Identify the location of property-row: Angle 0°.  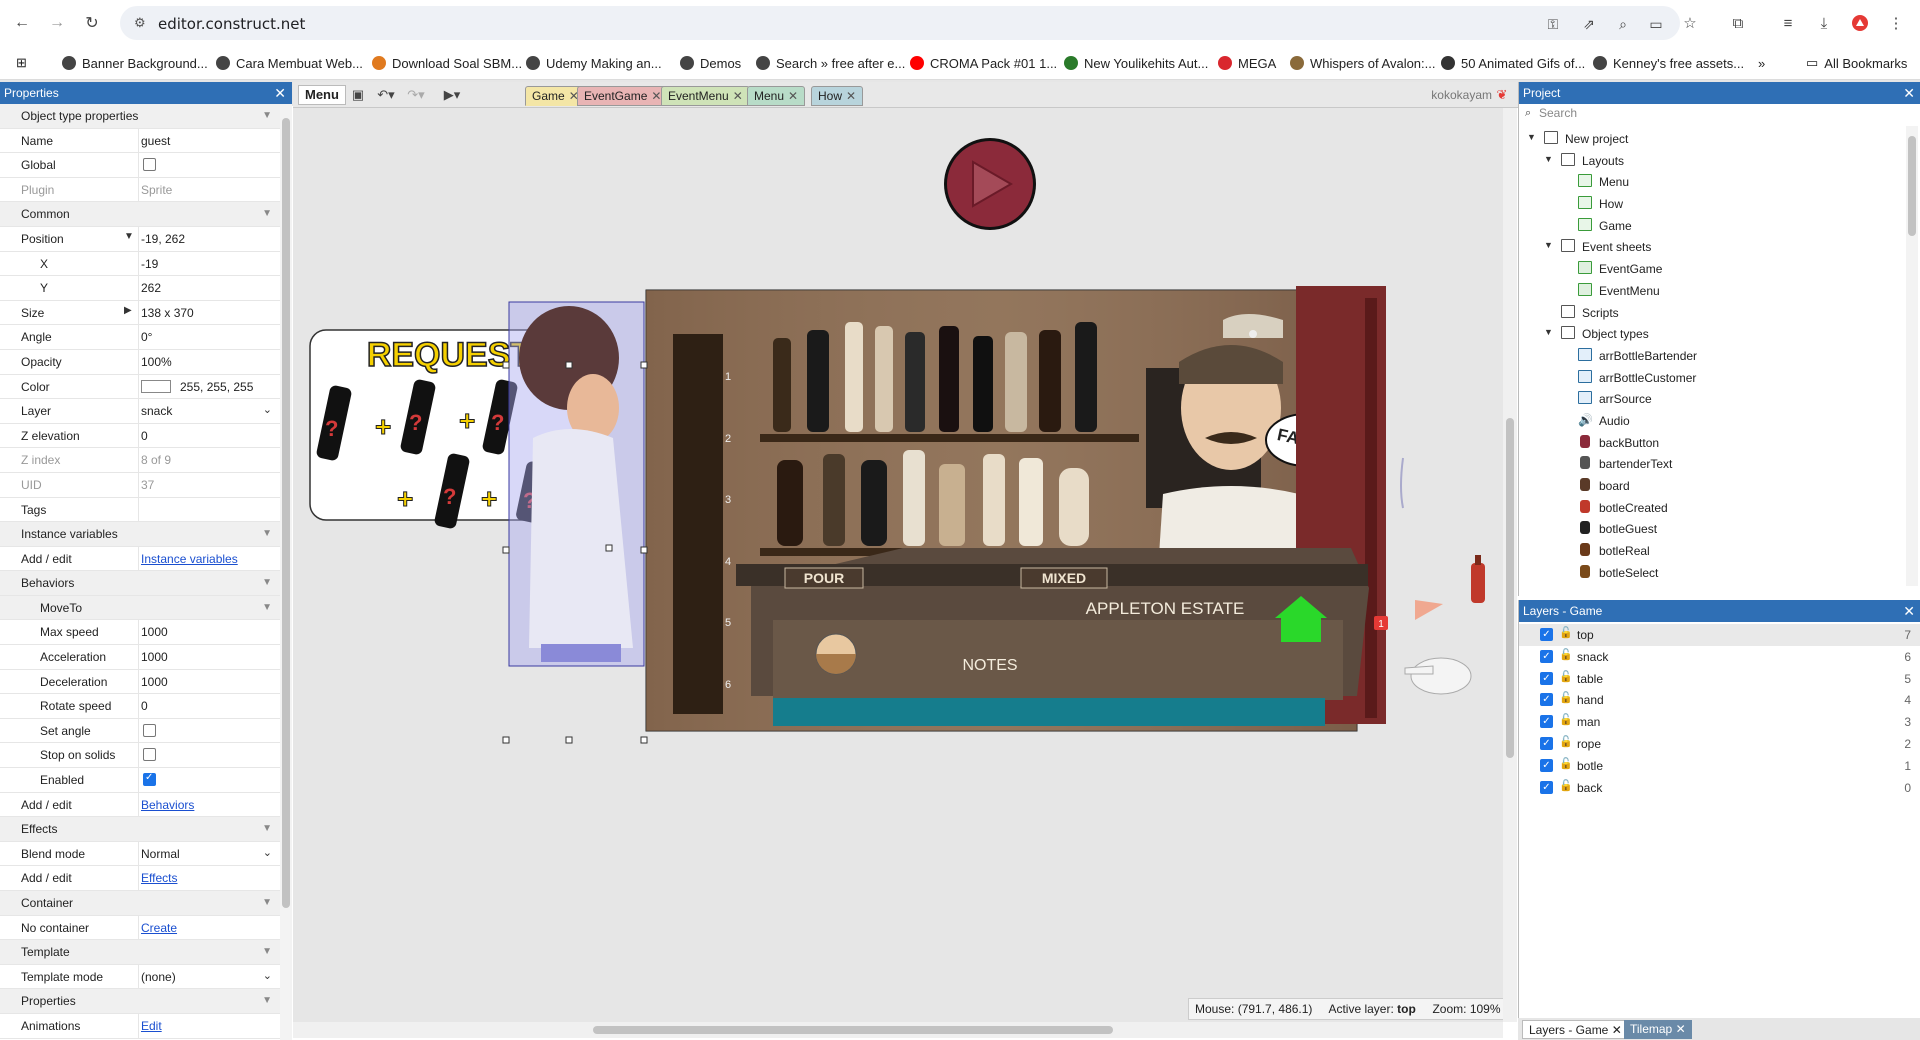
(140, 337).